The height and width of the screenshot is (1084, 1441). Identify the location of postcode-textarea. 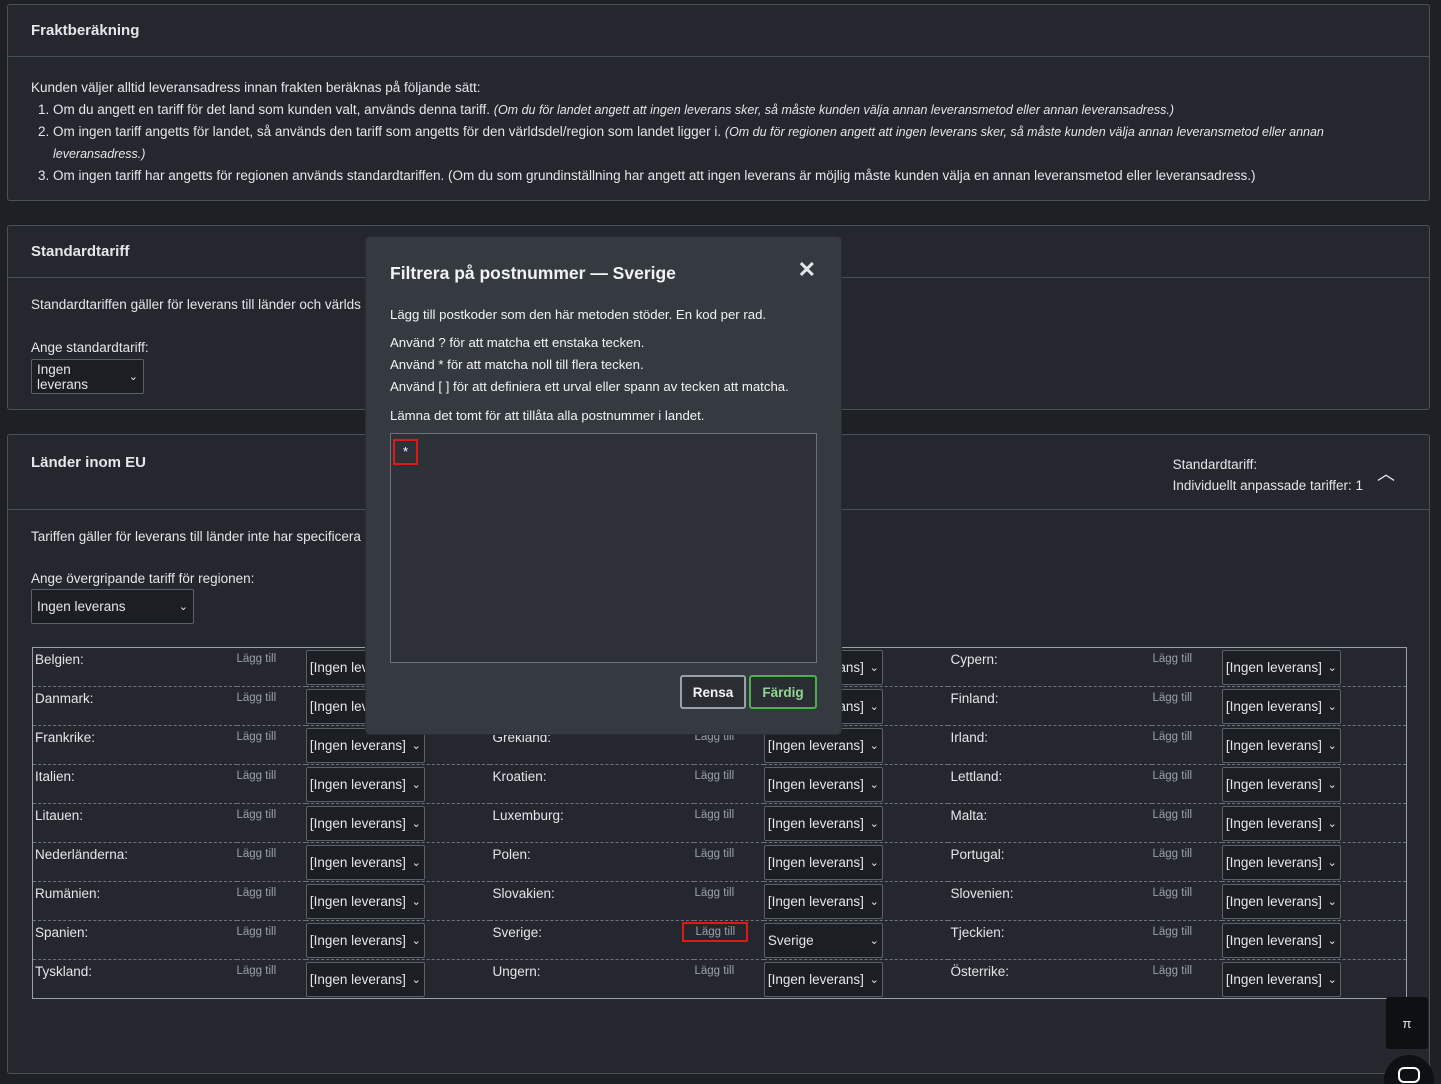
(603, 548).